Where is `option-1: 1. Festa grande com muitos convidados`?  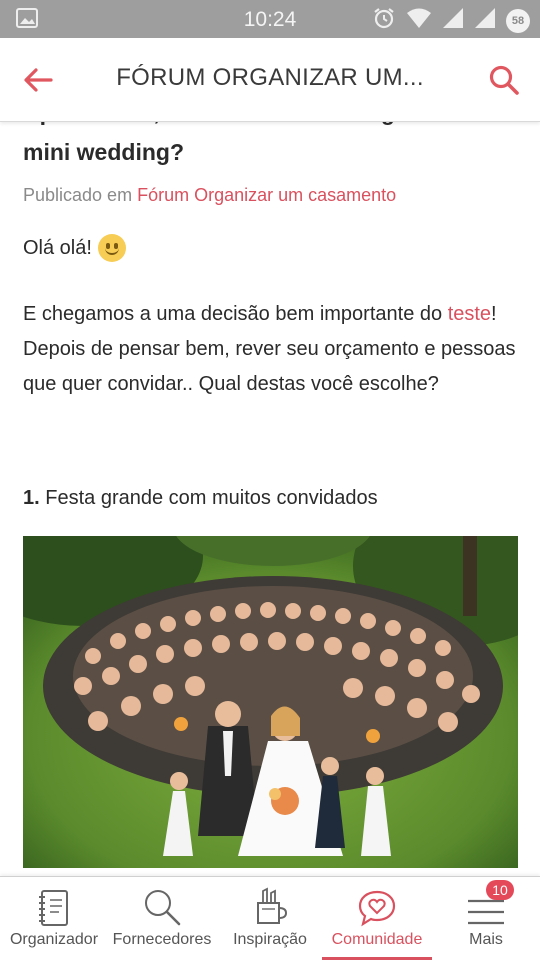
option-1: 1. Festa grande com muitos convidados is located at coordinates (200, 498).